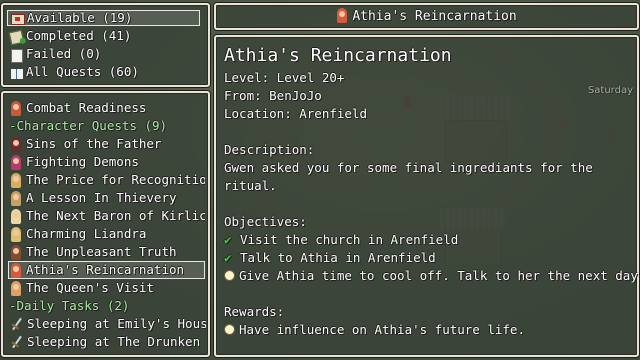 The height and width of the screenshot is (360, 640). I want to click on task-item-sleeping-emilys-house: Sleeping at Emily's Hous, so click(108, 324).